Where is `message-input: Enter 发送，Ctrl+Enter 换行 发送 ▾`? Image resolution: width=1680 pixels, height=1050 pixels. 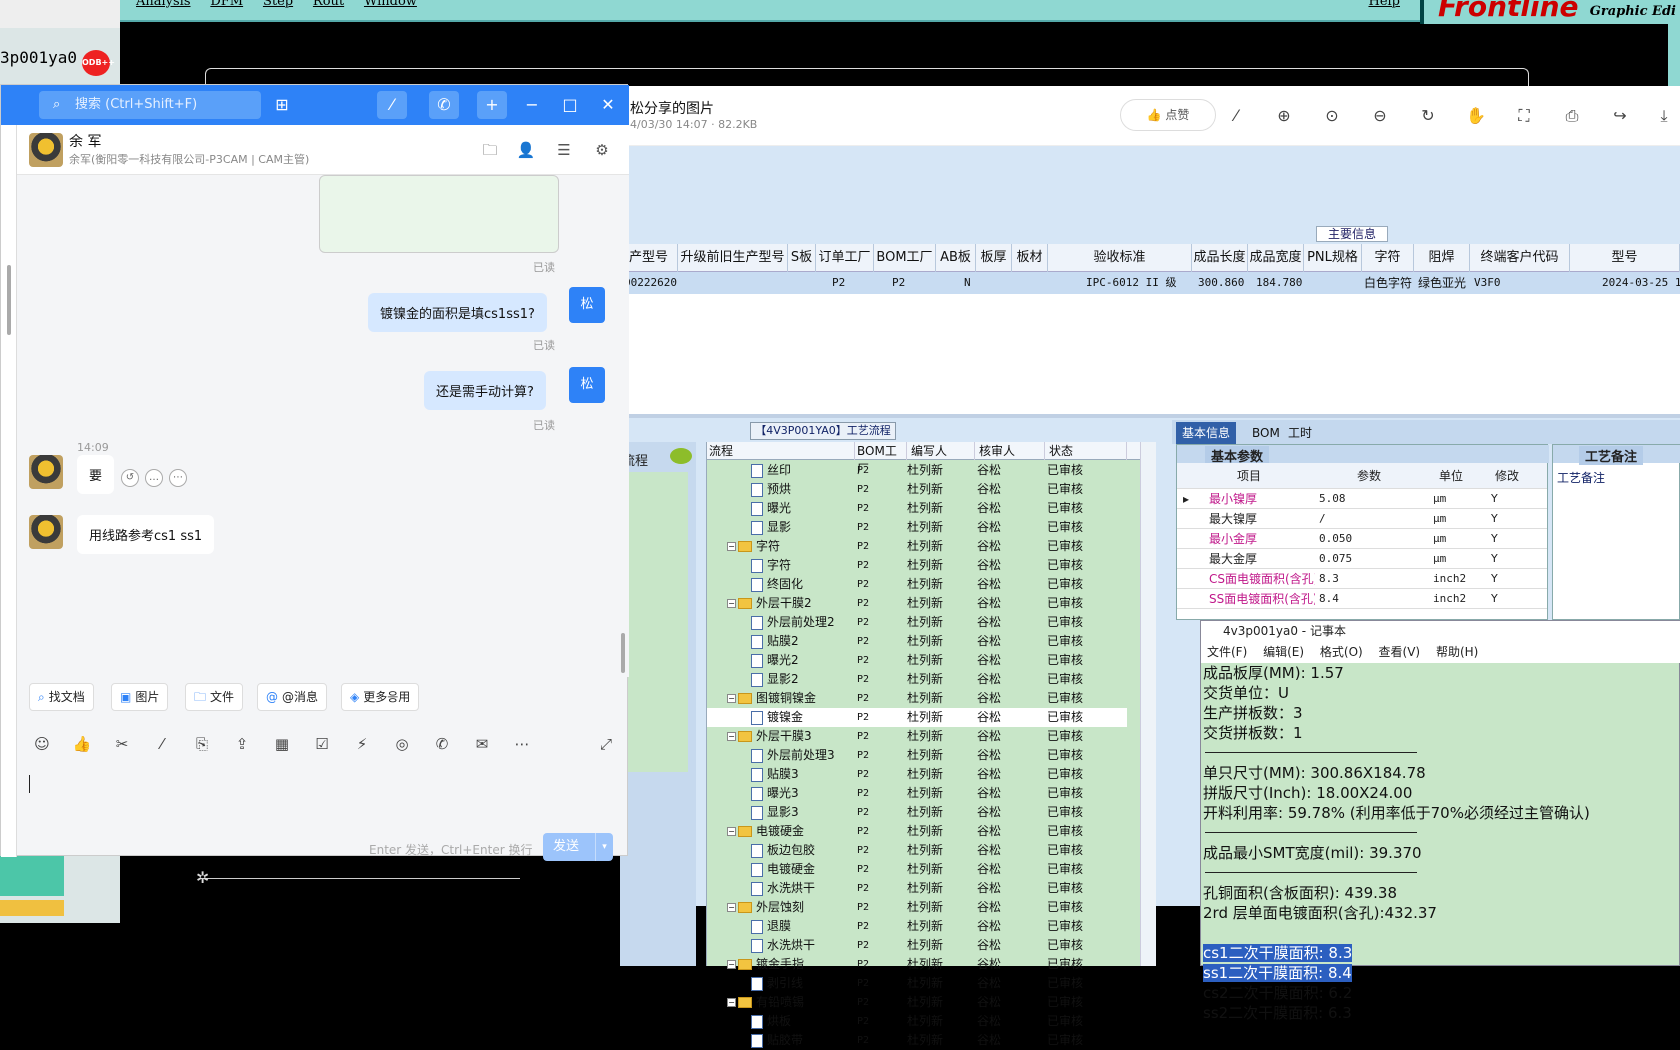
message-input: Enter 发送，Ctrl+Enter 换行 发送 ▾ is located at coordinates (323, 813).